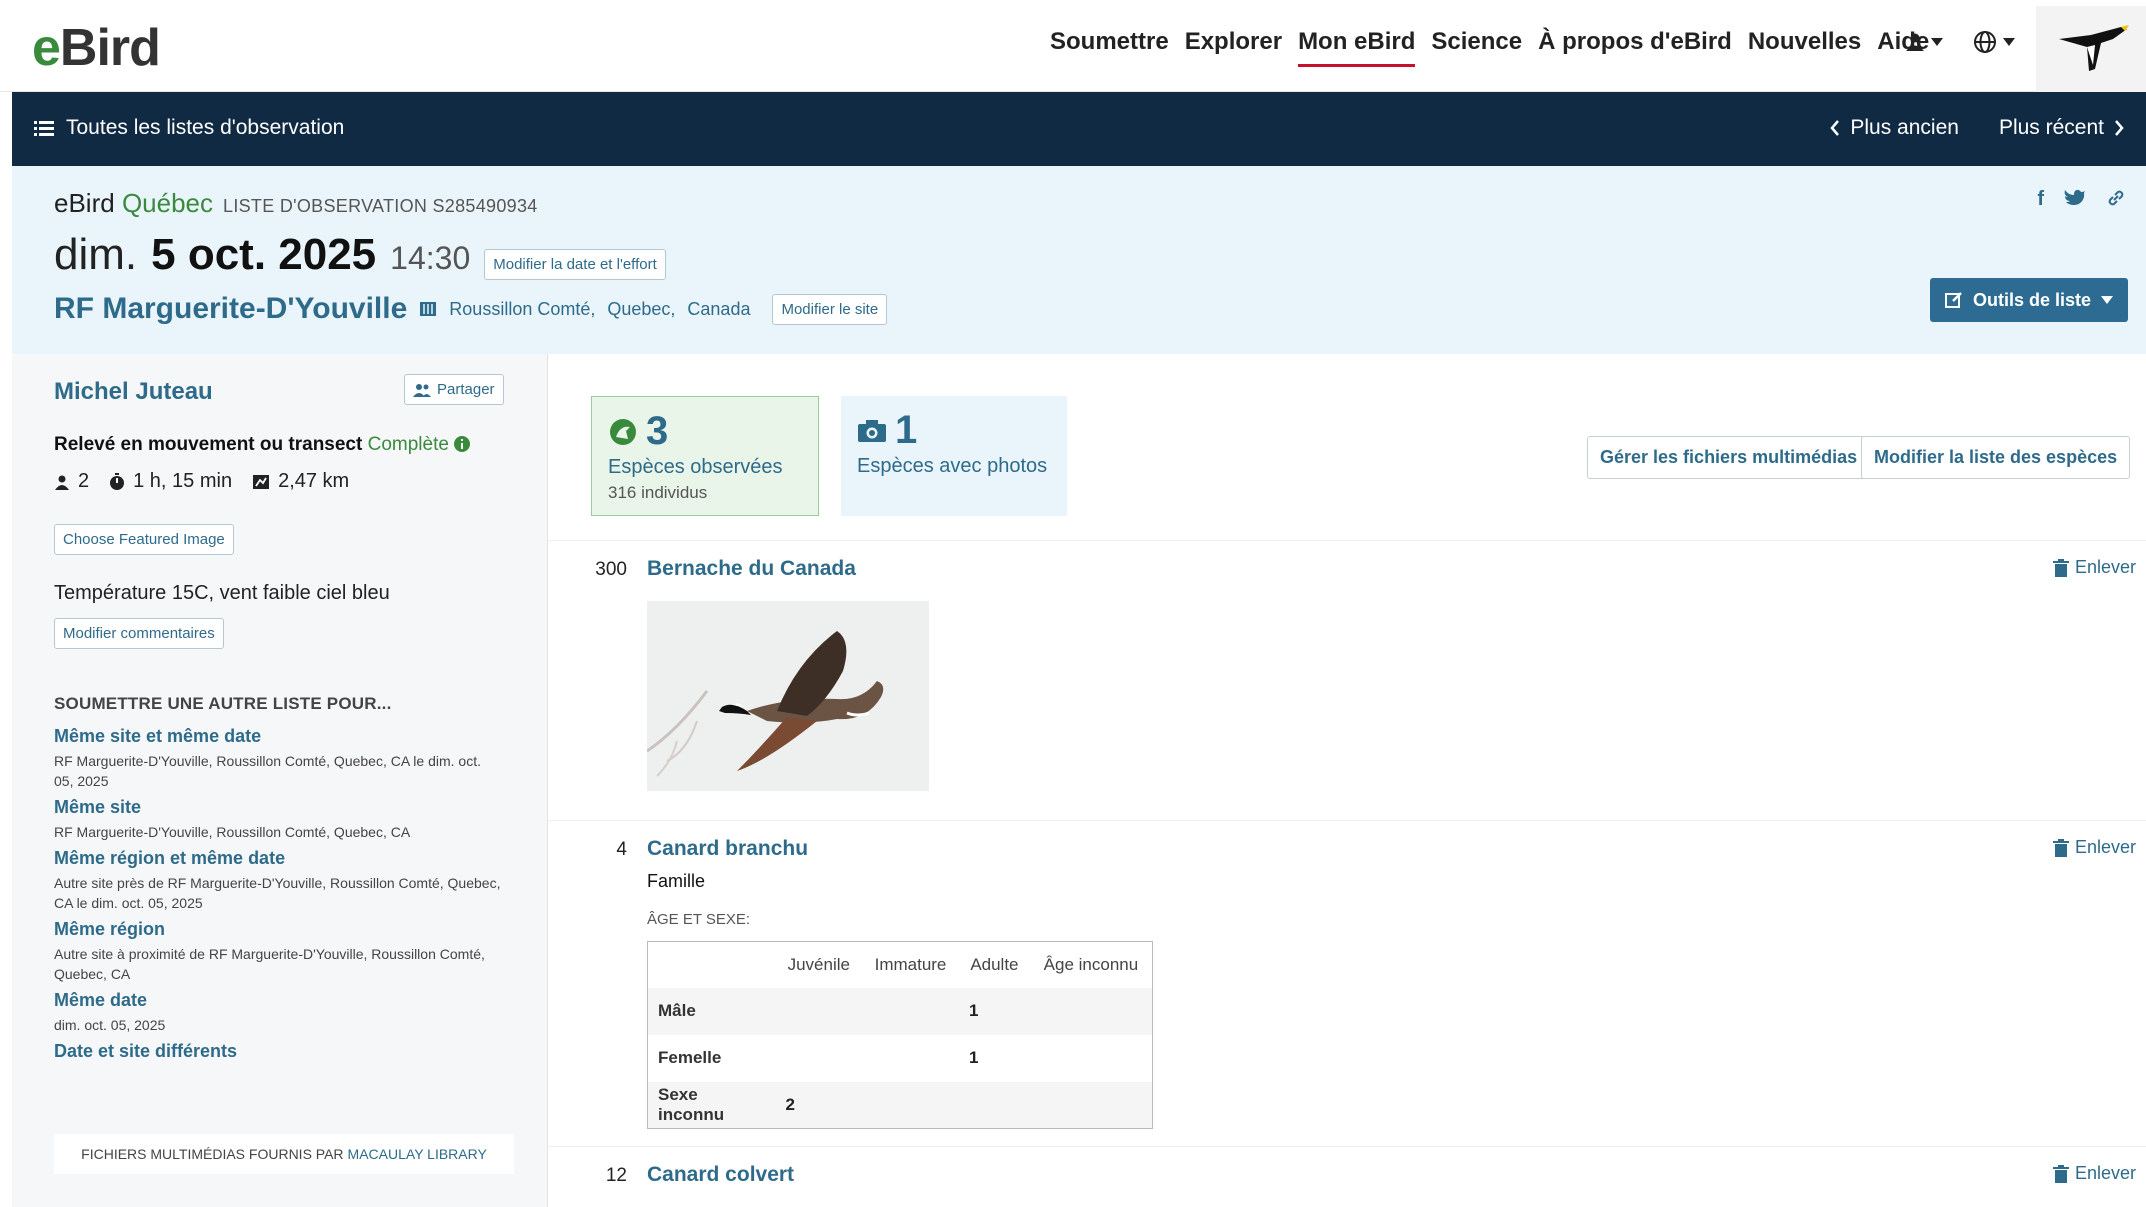 This screenshot has height=1207, width=2146. I want to click on people-icon, so click(422, 390).